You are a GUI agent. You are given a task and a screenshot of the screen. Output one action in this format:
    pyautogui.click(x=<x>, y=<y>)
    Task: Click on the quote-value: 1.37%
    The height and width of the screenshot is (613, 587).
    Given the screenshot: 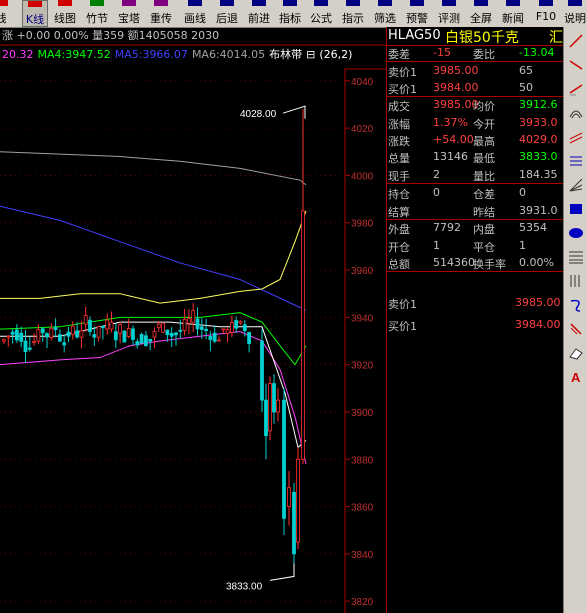 What is the action you would take?
    pyautogui.click(x=450, y=122)
    